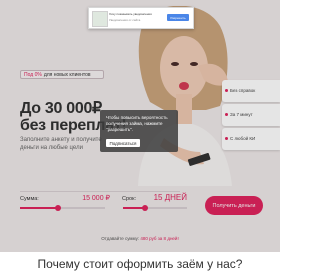 The height and width of the screenshot is (280, 320). Describe the element at coordinates (178, 17) in the screenshot. I see `allow-notifications-button: Разрешить` at that location.